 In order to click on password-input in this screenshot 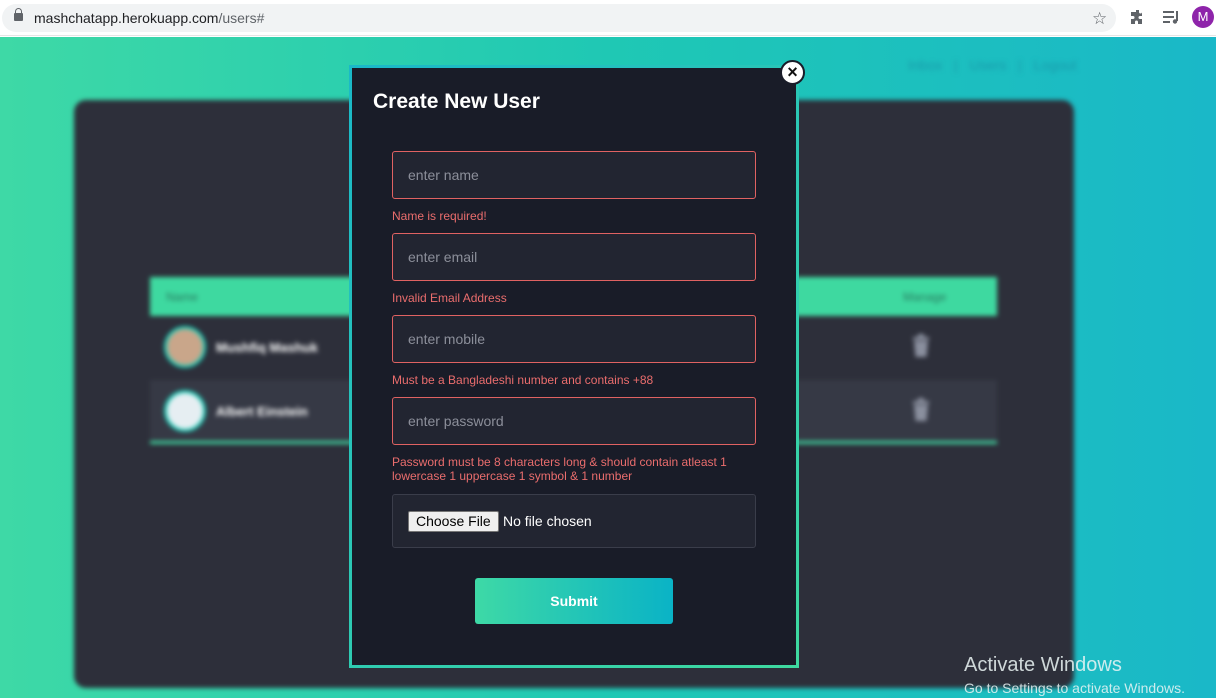, I will do `click(574, 421)`.